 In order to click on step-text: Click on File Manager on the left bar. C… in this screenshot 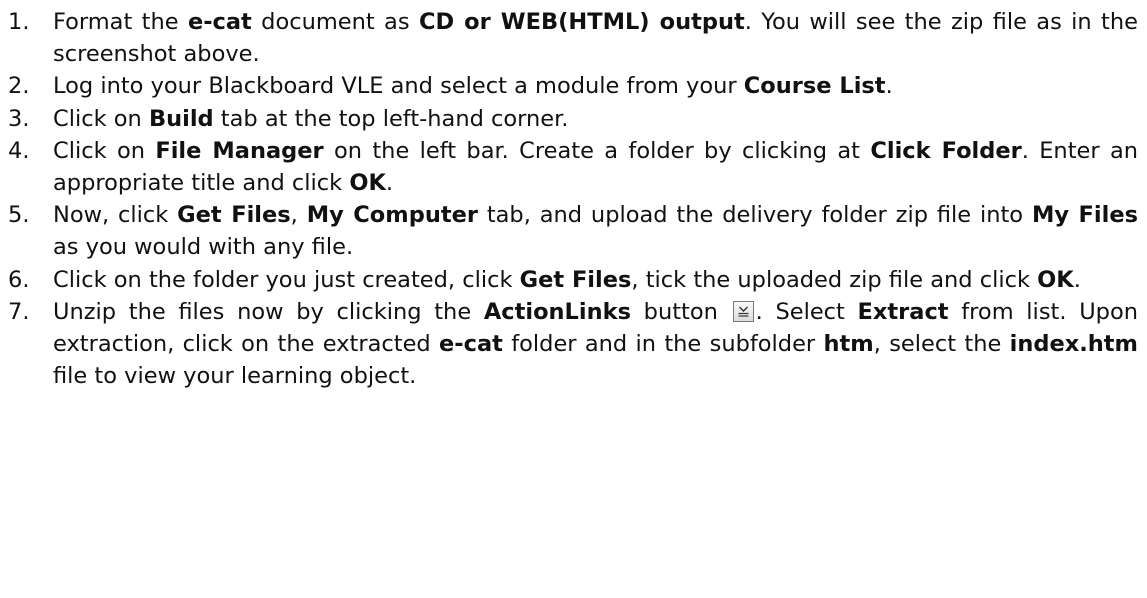, I will do `click(595, 167)`.